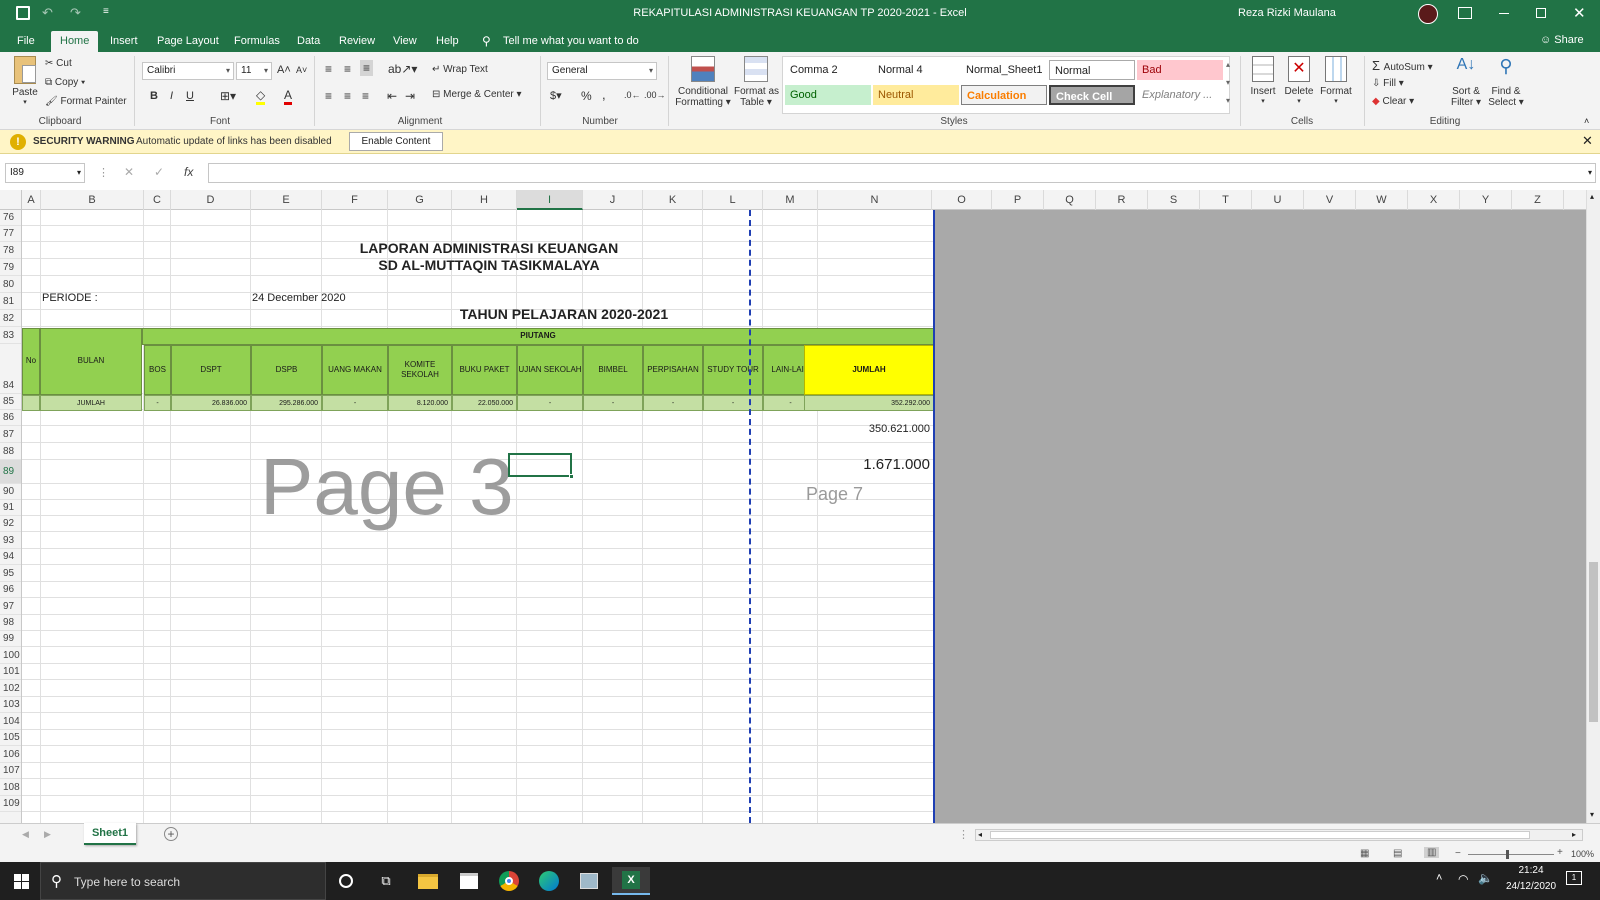 The image size is (1600, 900). What do you see at coordinates (549, 881) in the screenshot?
I see `edge-icon` at bounding box center [549, 881].